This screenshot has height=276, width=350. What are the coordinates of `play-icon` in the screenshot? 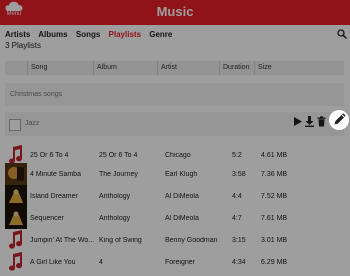 It's located at (297, 121).